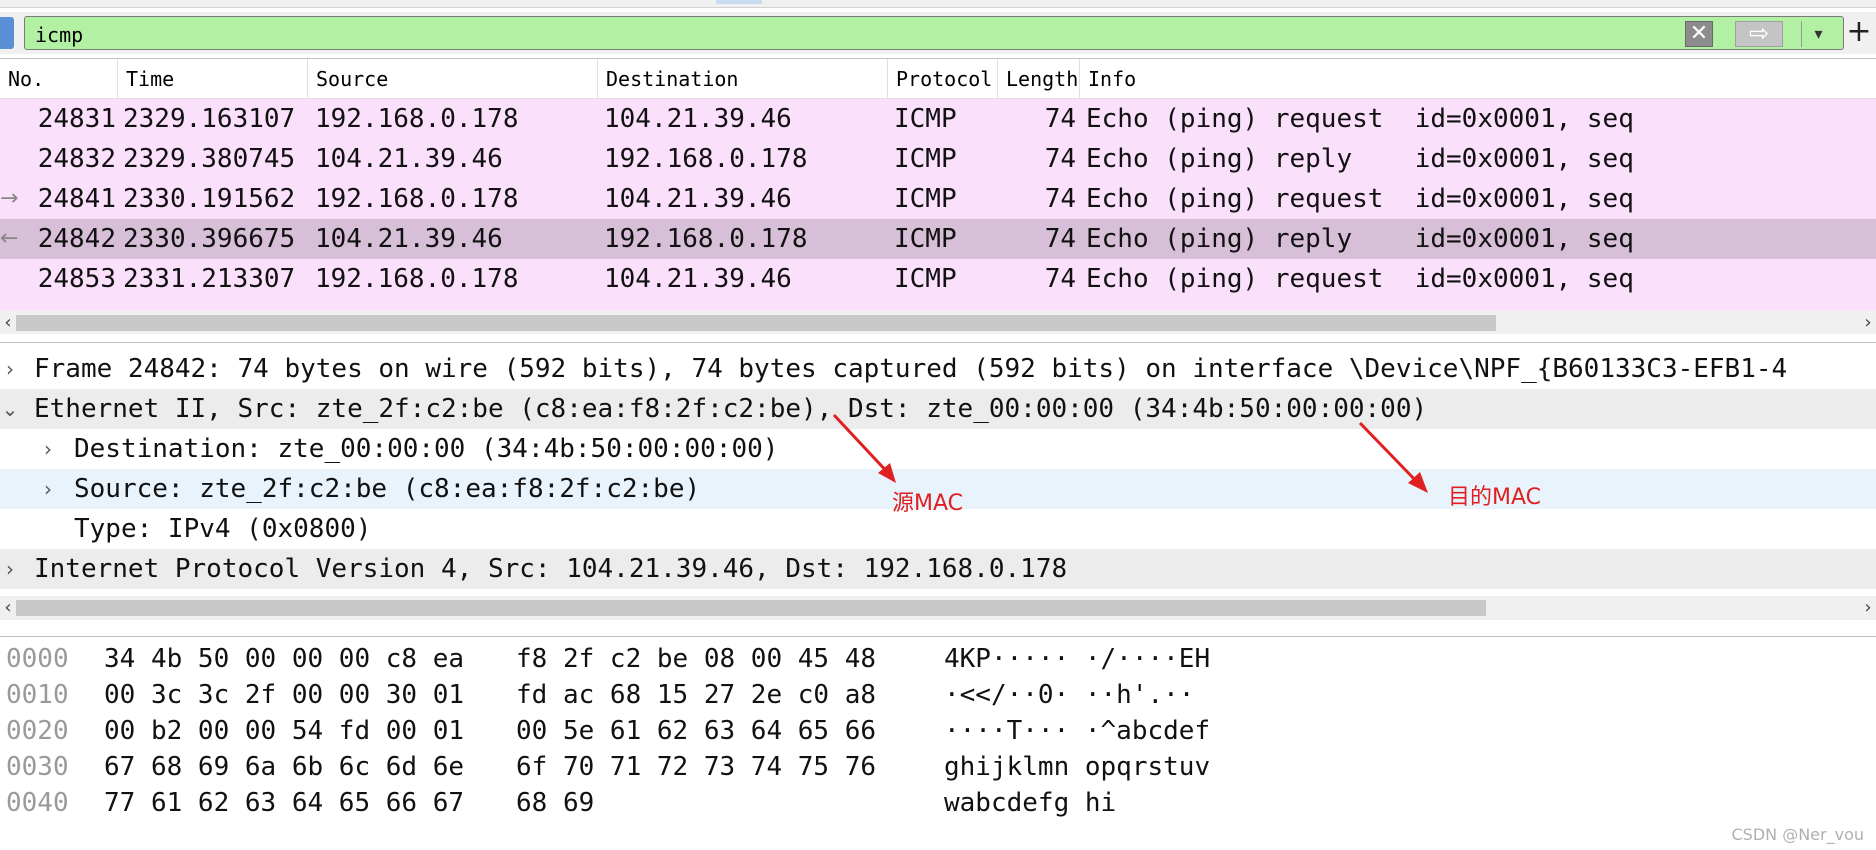 This screenshot has height=850, width=1876. Describe the element at coordinates (1759, 34) in the screenshot. I see `apply-filter-icon: ⇨` at that location.